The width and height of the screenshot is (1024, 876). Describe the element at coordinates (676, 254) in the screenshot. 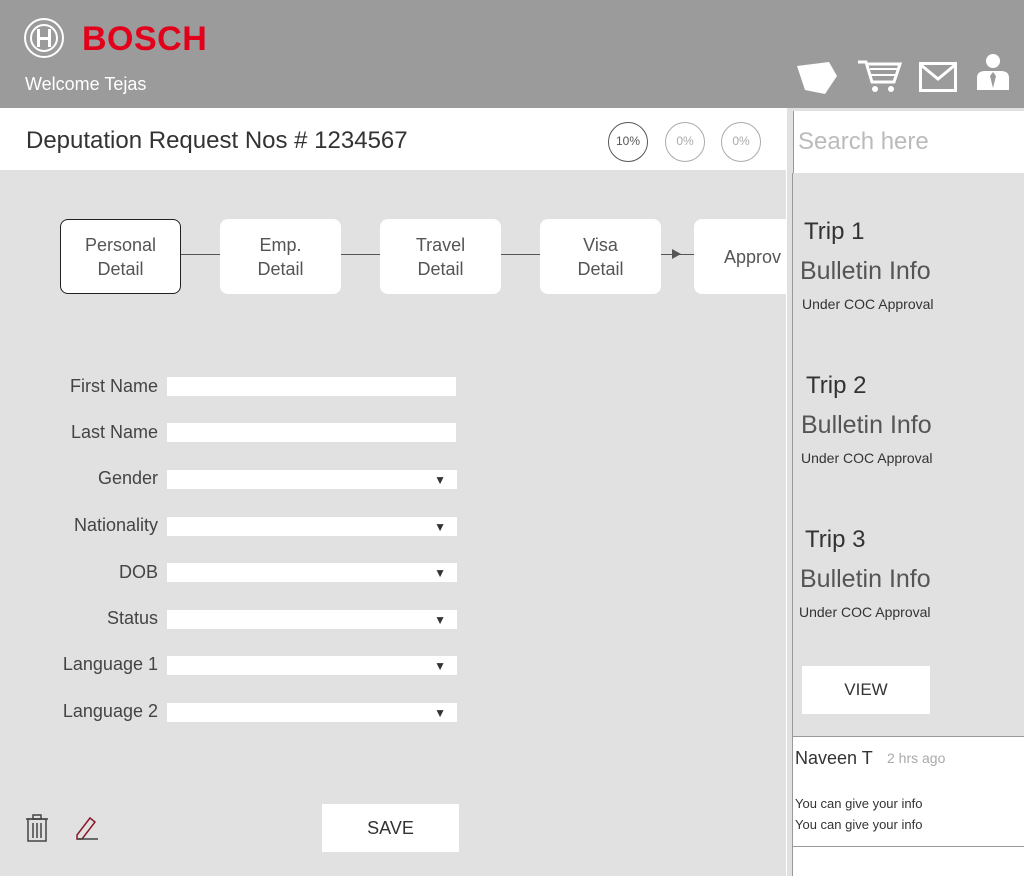

I see `step-arrow-icon` at that location.